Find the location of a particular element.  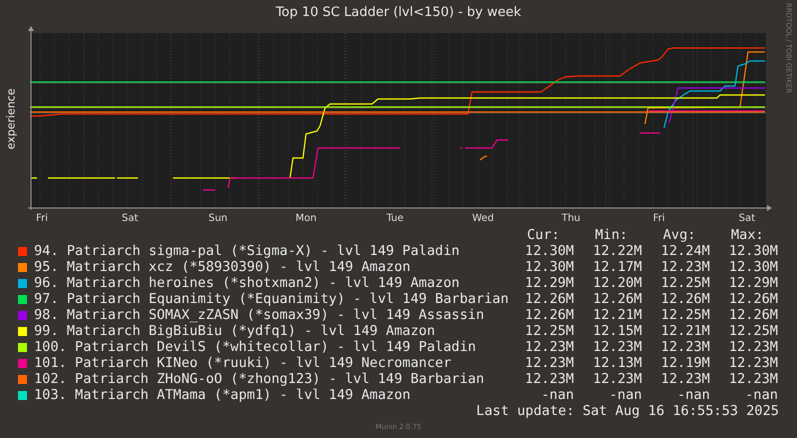

chart-title: Top 10 SC Ladder (lvl<150) - by week is located at coordinates (399, 12).